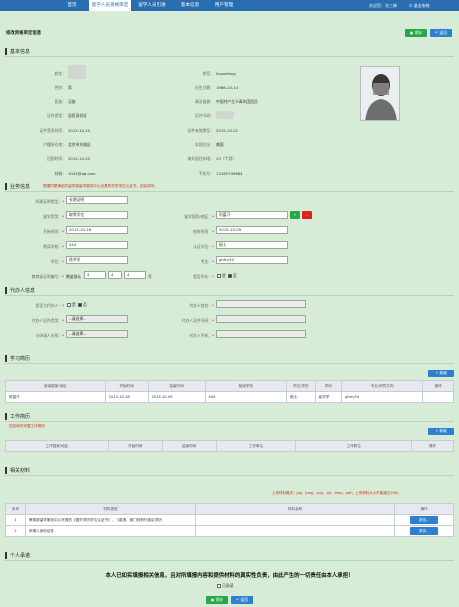  I want to click on label-text: 开始时间：, so click(53, 231).